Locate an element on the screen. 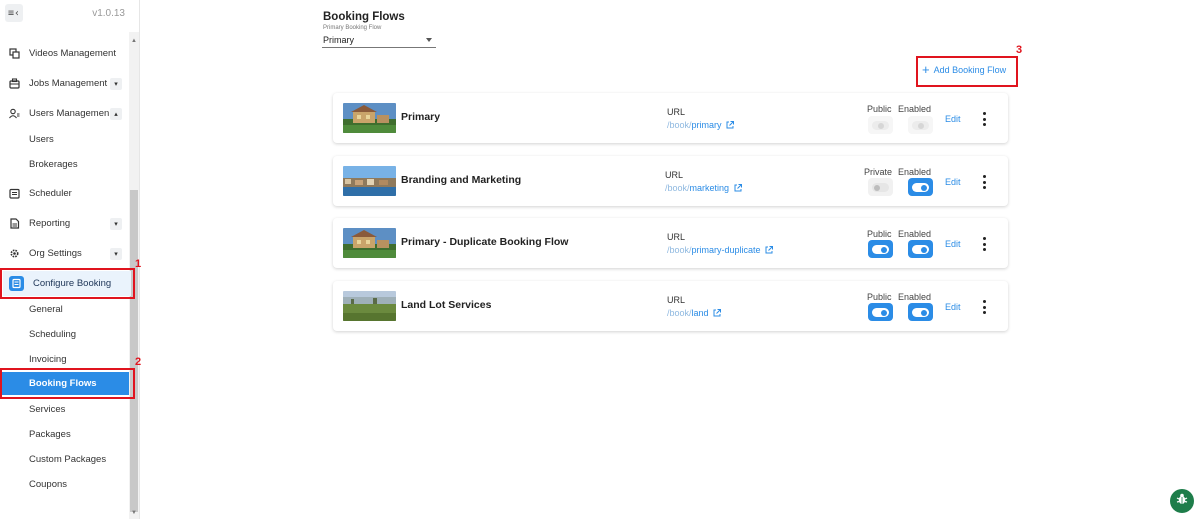 This screenshot has width=1200, height=519. primary-flow-select-value: Primary is located at coordinates (338, 40).